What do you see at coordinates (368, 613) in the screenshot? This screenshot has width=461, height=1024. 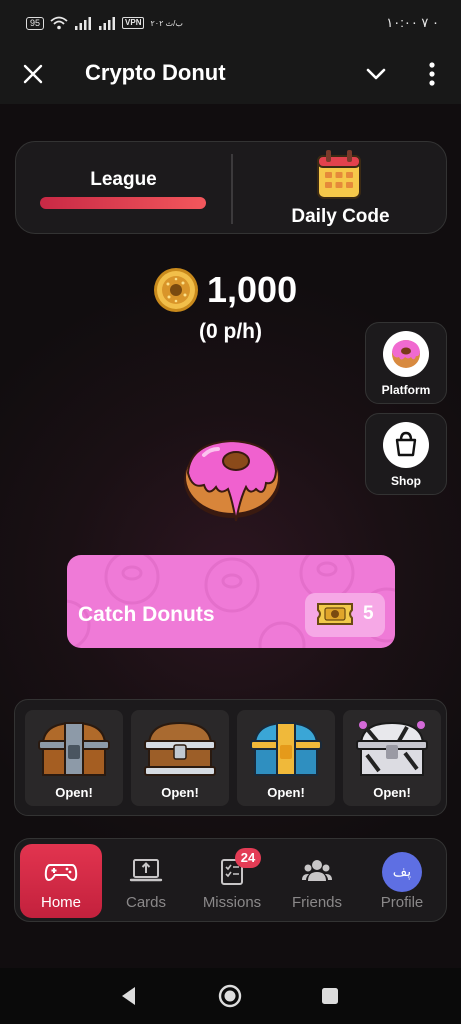 I see `ticket-count: 5` at bounding box center [368, 613].